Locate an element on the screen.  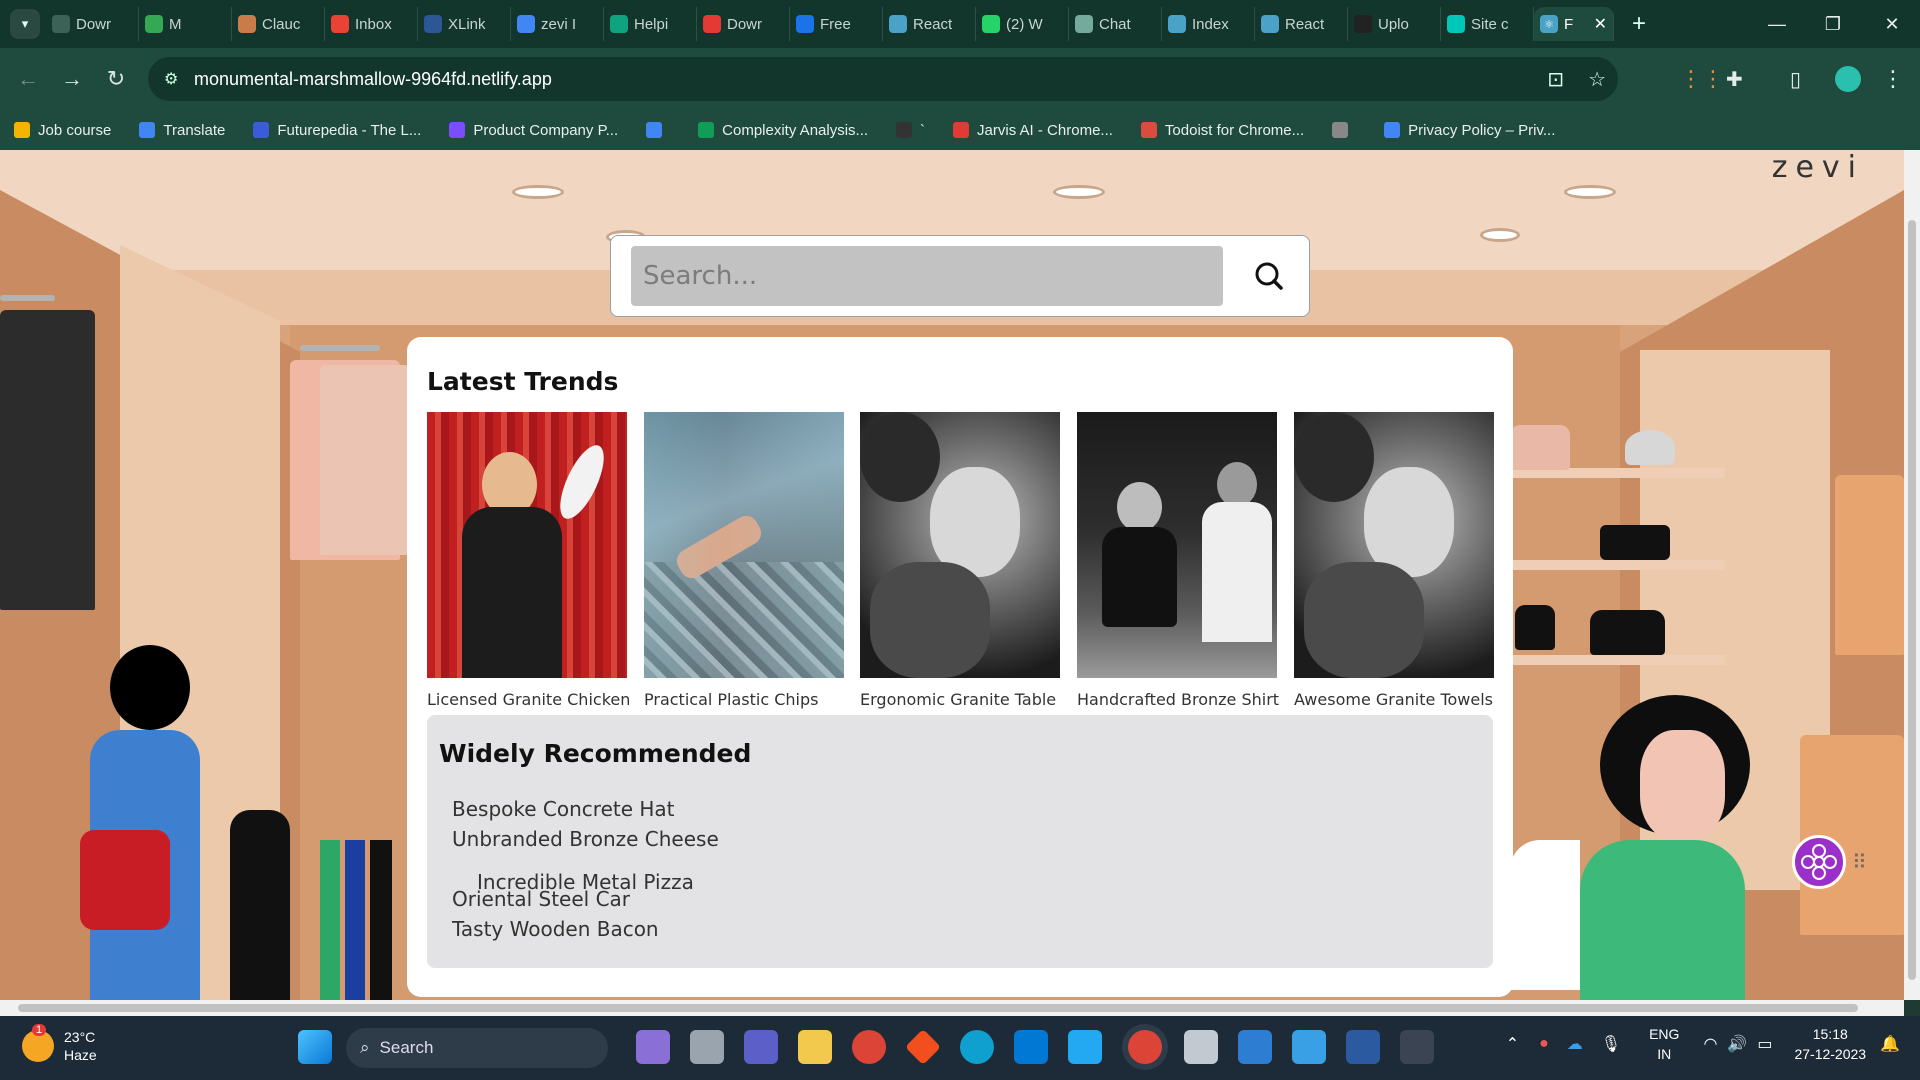
chrome-active-icon is located at coordinates (1145, 1047).